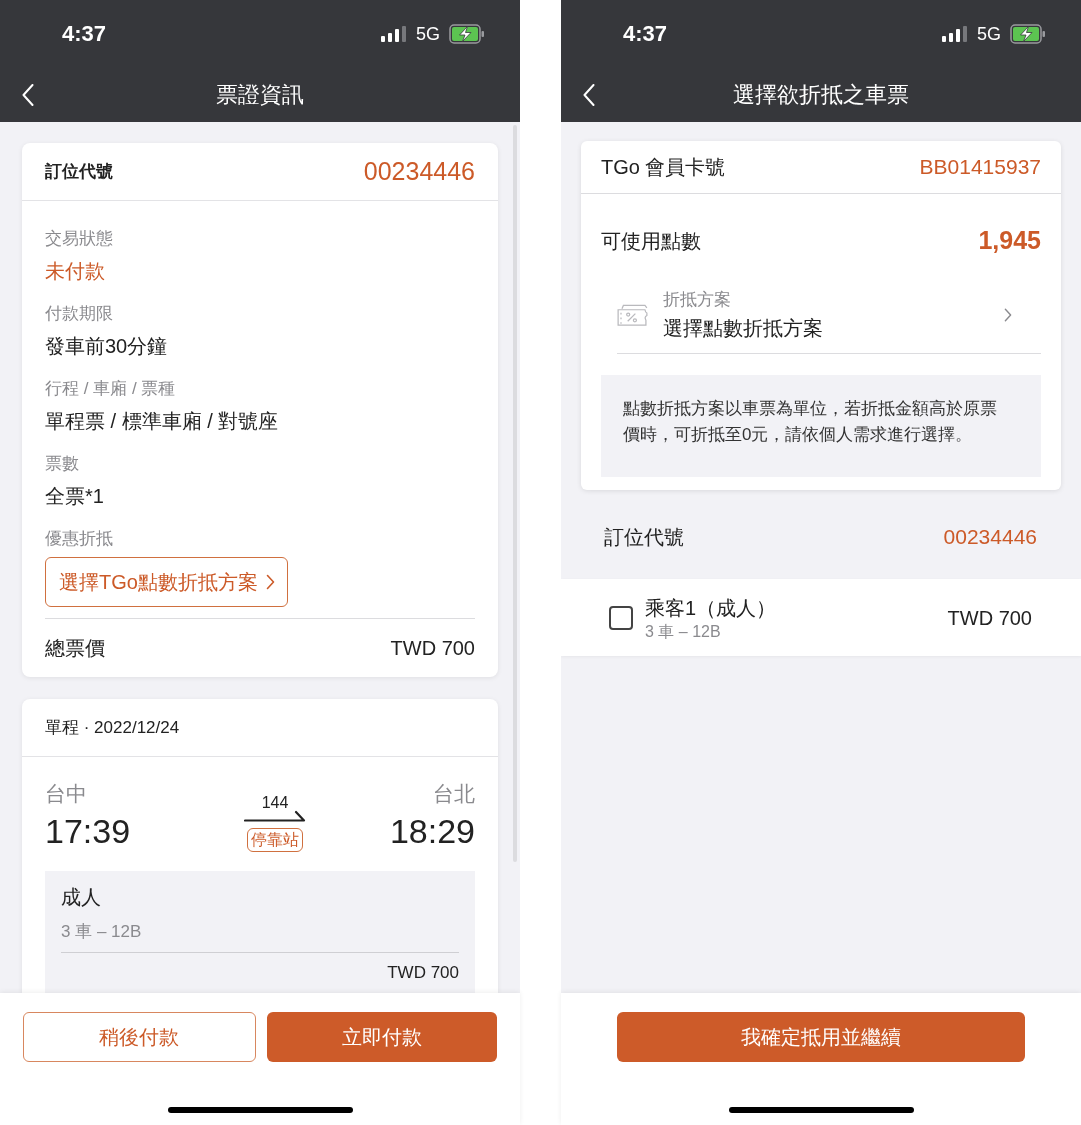 This screenshot has height=1125, width=1081. What do you see at coordinates (166, 582) in the screenshot?
I see `discount-plan-button: 選擇TGo點數折抵方案` at bounding box center [166, 582].